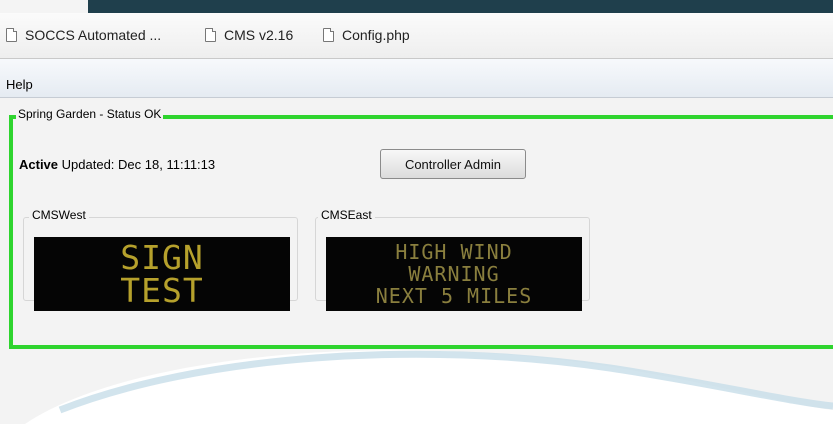 Image resolution: width=833 pixels, height=424 pixels. What do you see at coordinates (416, 78) in the screenshot?
I see `menu-bar: Help` at bounding box center [416, 78].